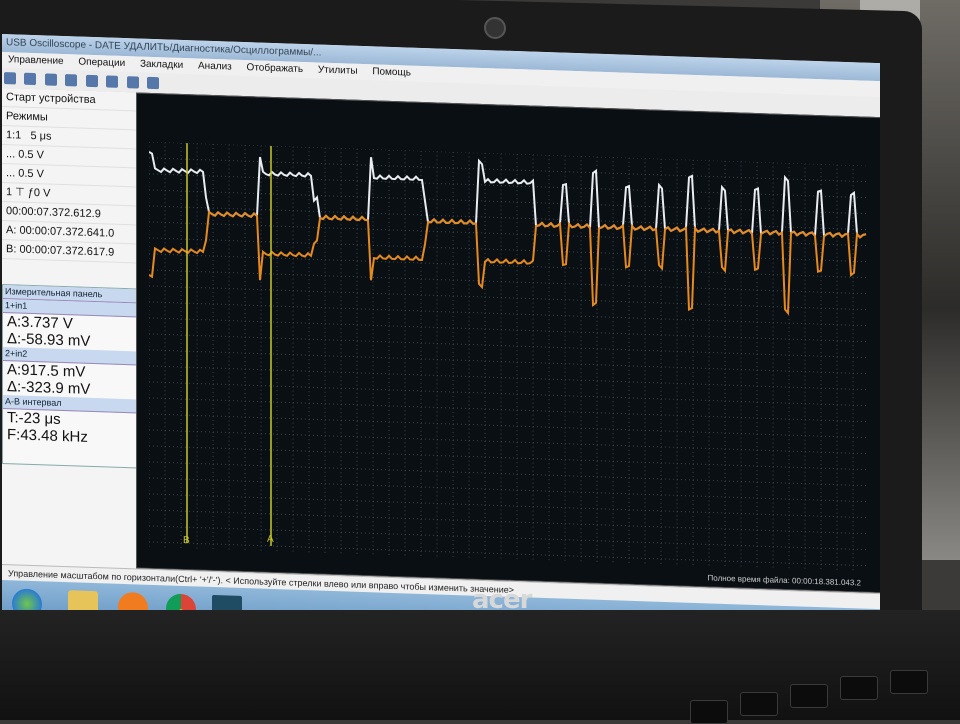  Describe the element at coordinates (41, 136) in the screenshot. I see `timebase-value: 5 μs` at that location.